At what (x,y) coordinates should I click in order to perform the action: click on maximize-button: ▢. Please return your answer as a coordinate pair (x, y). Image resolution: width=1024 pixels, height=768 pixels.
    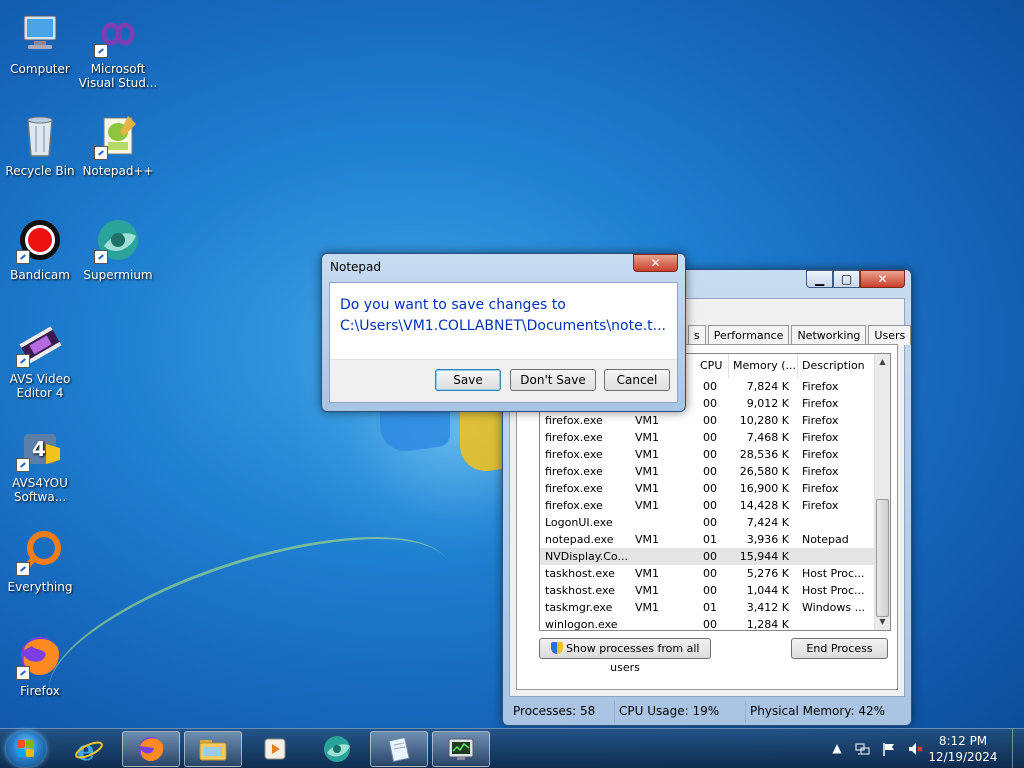
    Looking at the image, I should click on (846, 279).